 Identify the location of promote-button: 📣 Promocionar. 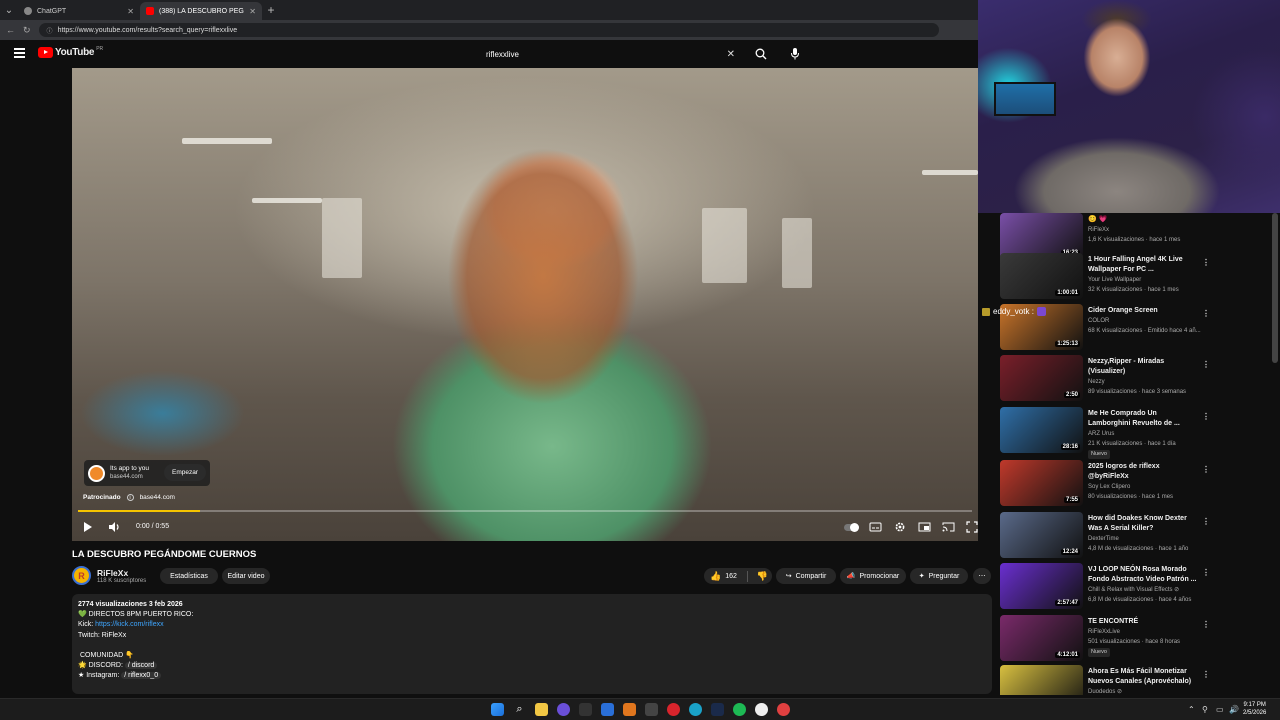
(873, 576).